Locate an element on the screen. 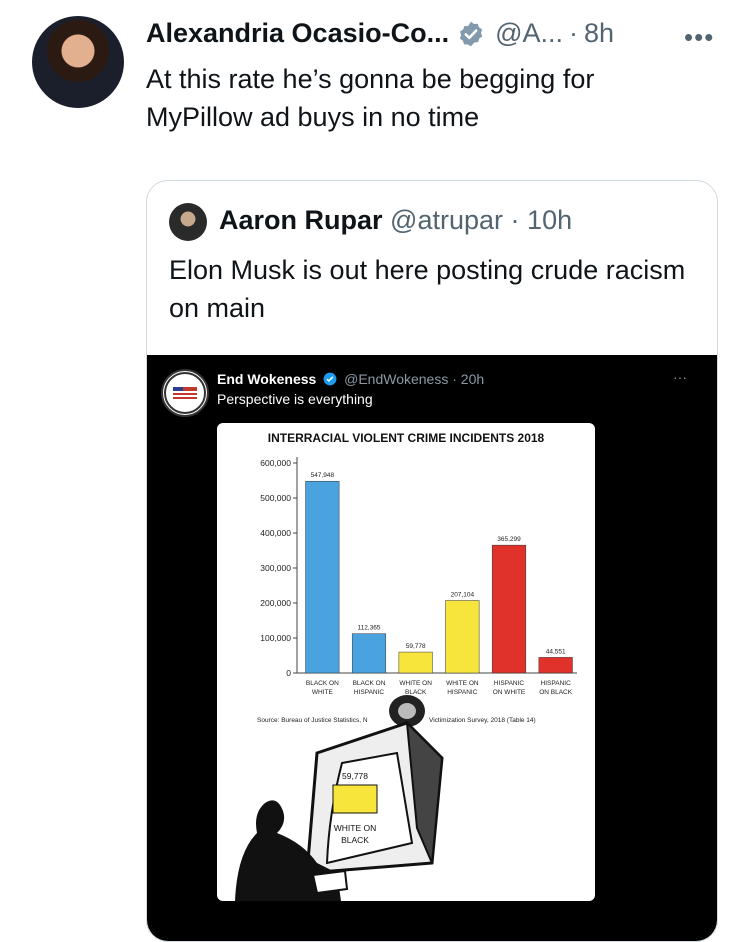 This screenshot has height=942, width=750. y-tick-label: 600,000 is located at coordinates (275, 463).